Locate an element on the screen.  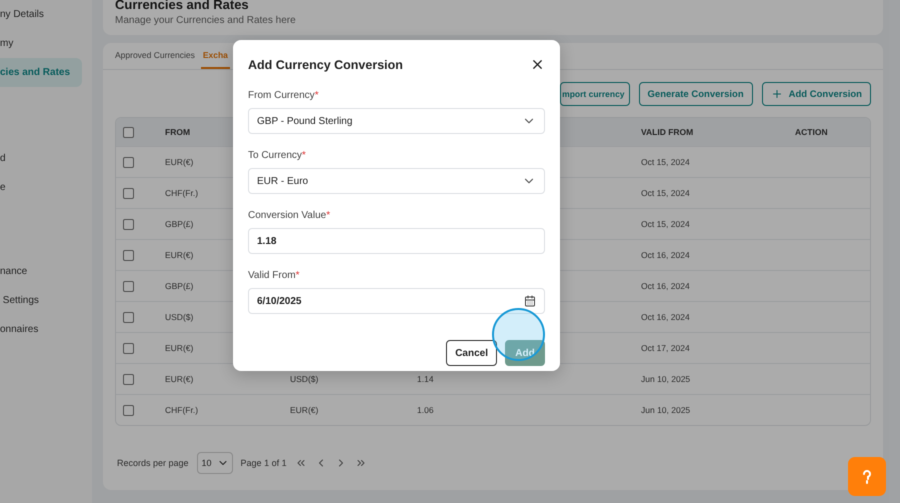
page-indicator: Page 1 of 1 is located at coordinates (263, 463).